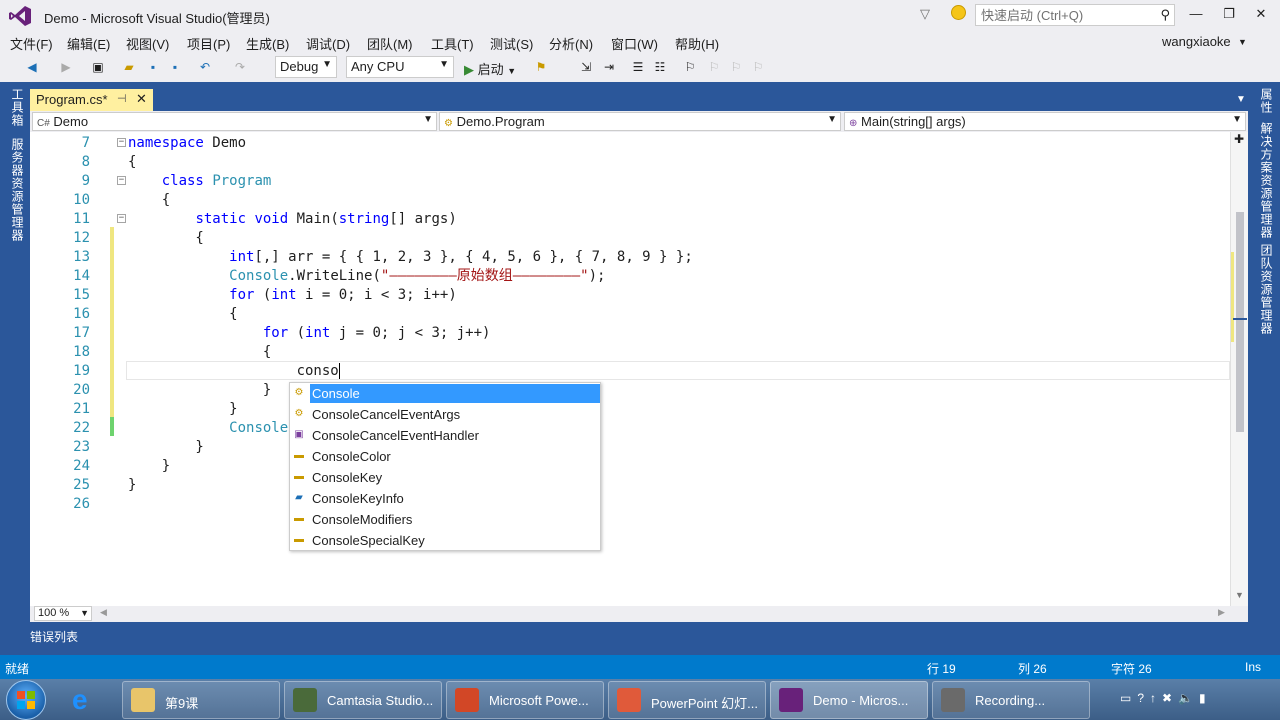 This screenshot has height=720, width=1280. What do you see at coordinates (609, 67) in the screenshot?
I see `step-over-icon: ⇥` at bounding box center [609, 67].